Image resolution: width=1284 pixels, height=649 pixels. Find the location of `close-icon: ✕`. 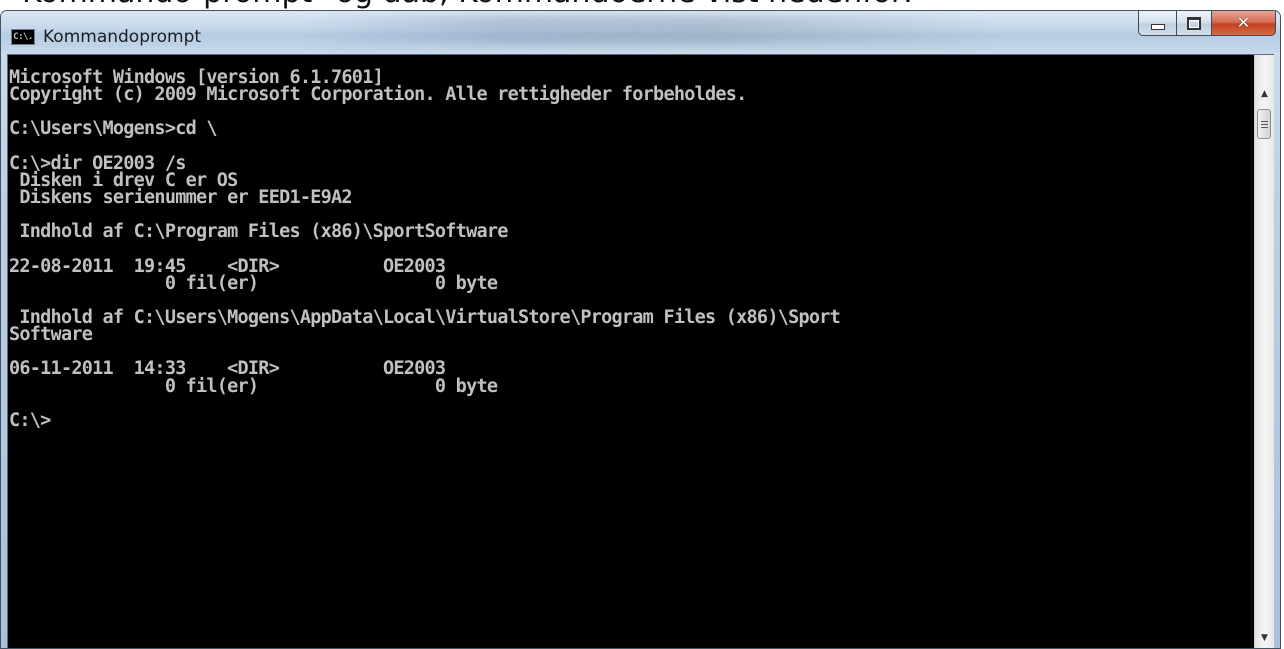

close-icon: ✕ is located at coordinates (1243, 22).